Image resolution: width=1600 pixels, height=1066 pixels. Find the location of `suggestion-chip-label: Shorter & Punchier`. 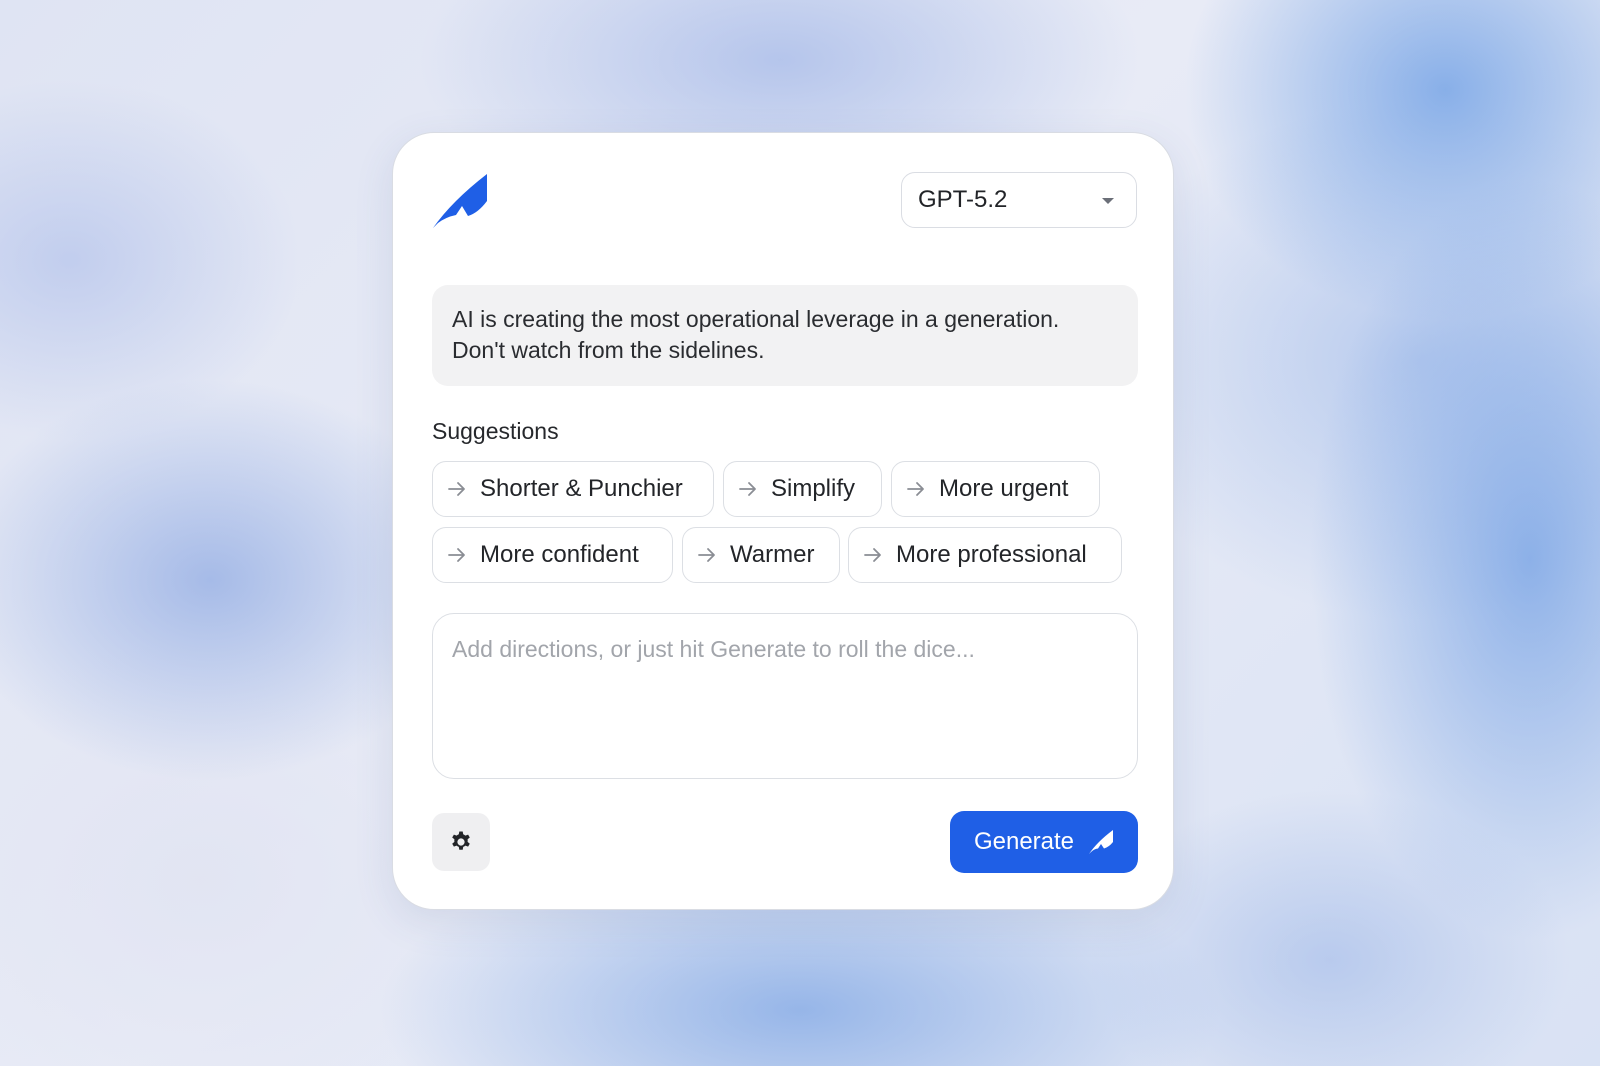

suggestion-chip-label: Shorter & Punchier is located at coordinates (581, 488).